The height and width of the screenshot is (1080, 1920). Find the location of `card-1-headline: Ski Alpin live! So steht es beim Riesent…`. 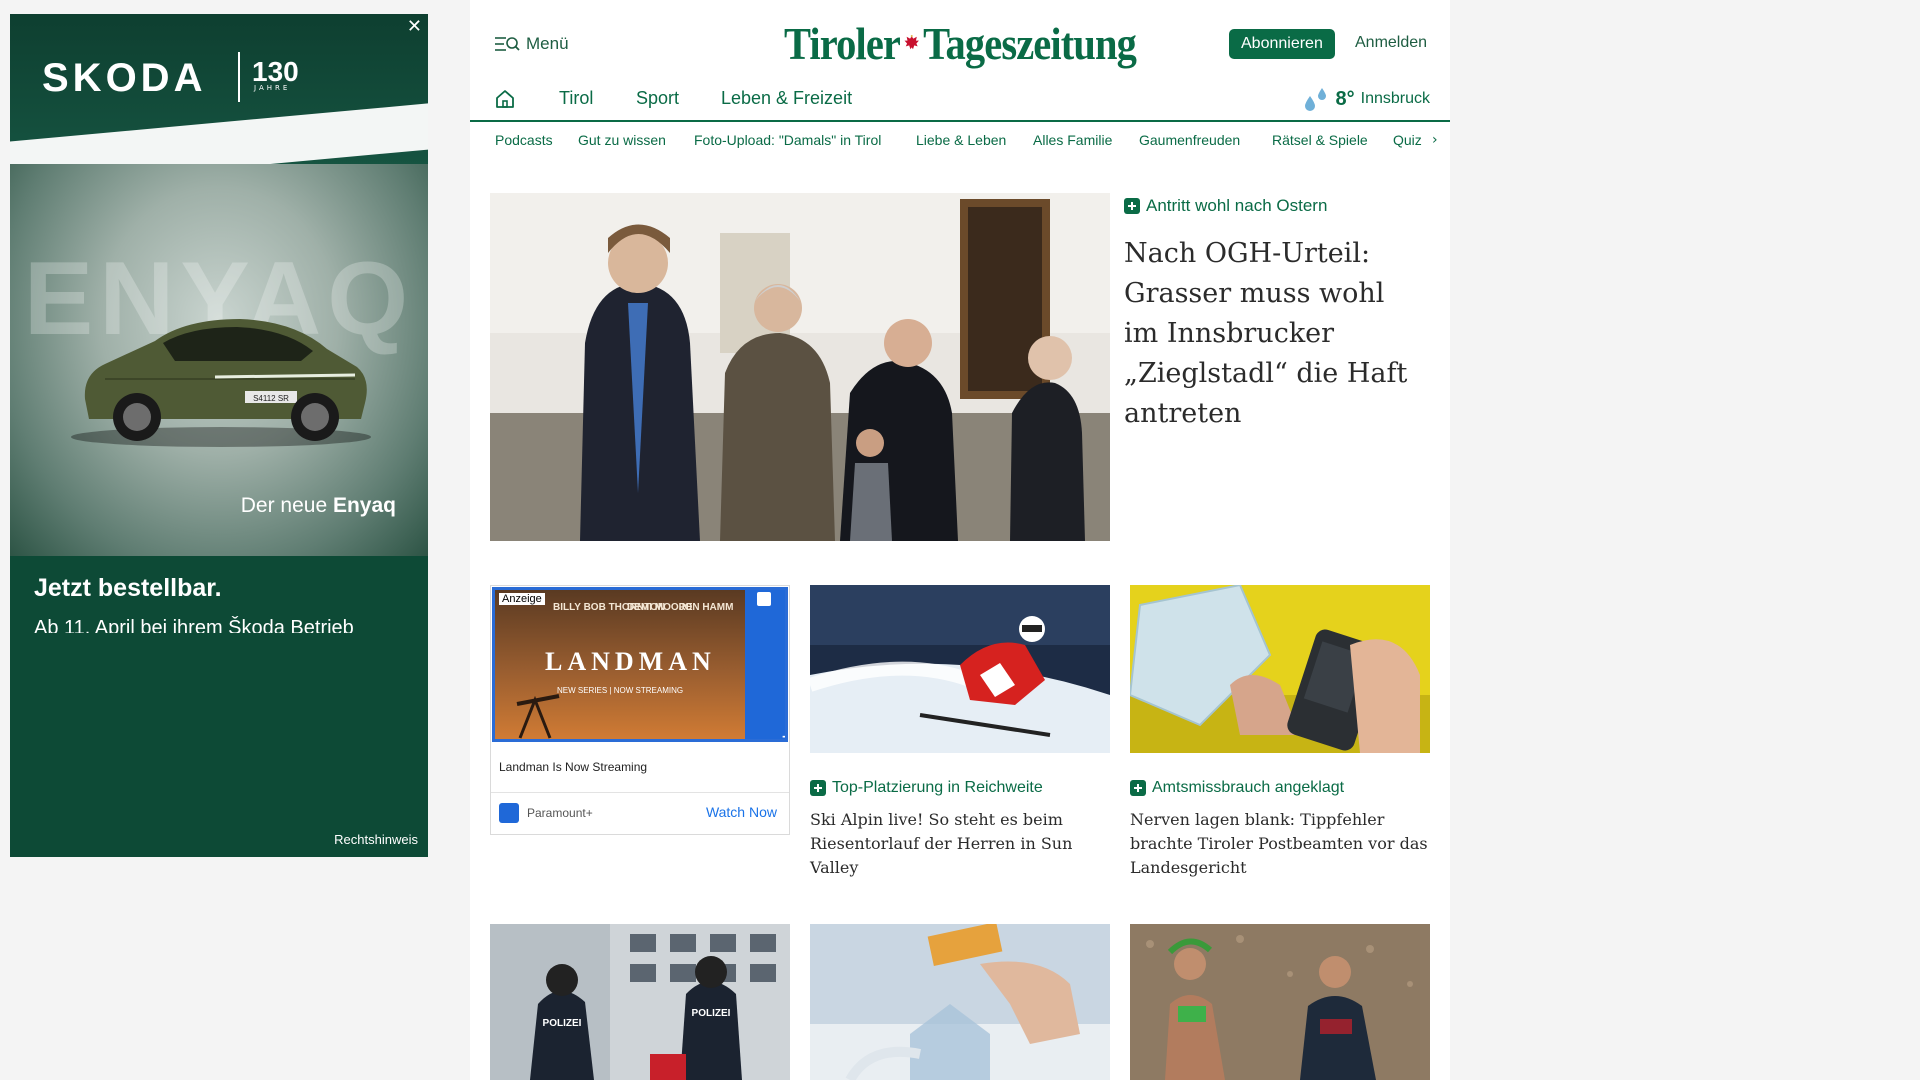

card-1-headline: Ski Alpin live! So steht es beim Riesent… is located at coordinates (960, 844).